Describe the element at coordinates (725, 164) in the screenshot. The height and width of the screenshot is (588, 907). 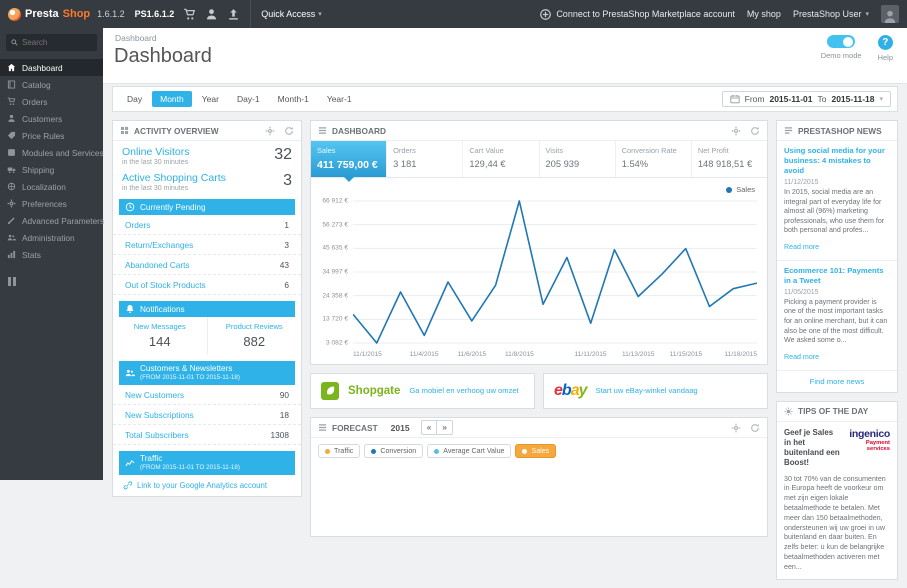
I see `kpi-value: 148 918,51 €` at that location.